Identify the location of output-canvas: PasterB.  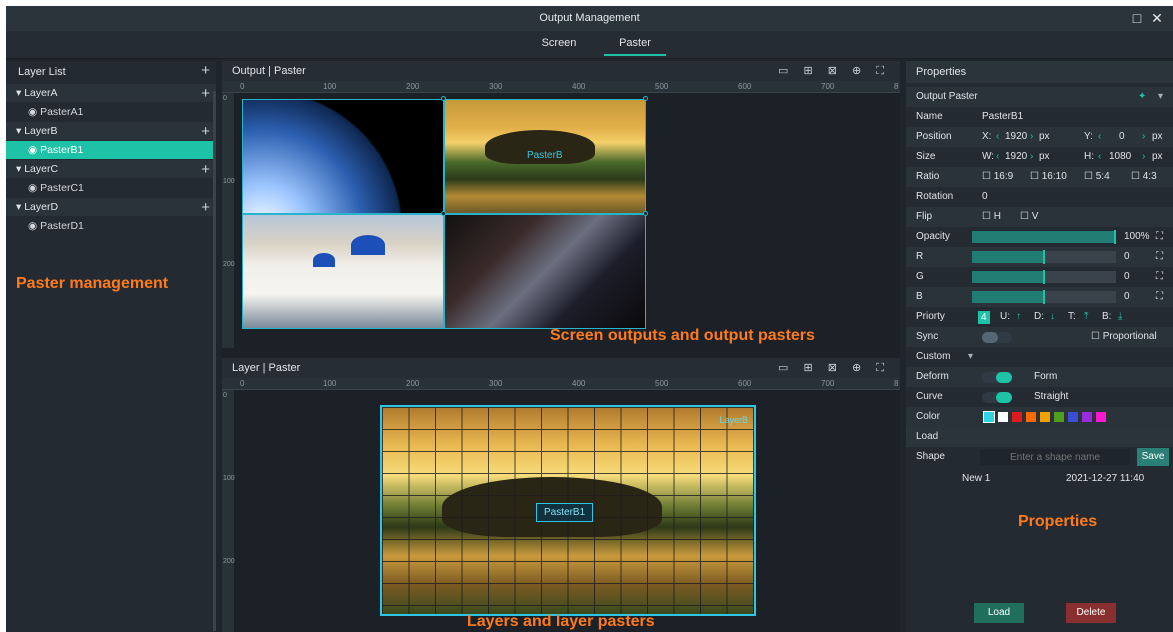
(445, 212).